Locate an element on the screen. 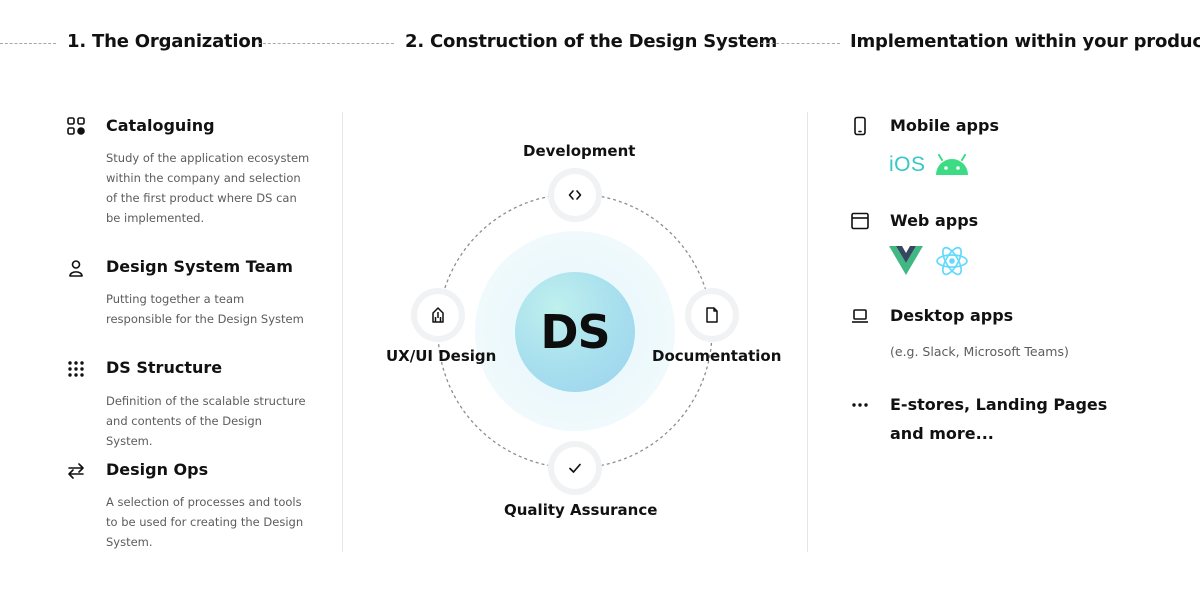 The image size is (1200, 601). document-icon is located at coordinates (712, 315).